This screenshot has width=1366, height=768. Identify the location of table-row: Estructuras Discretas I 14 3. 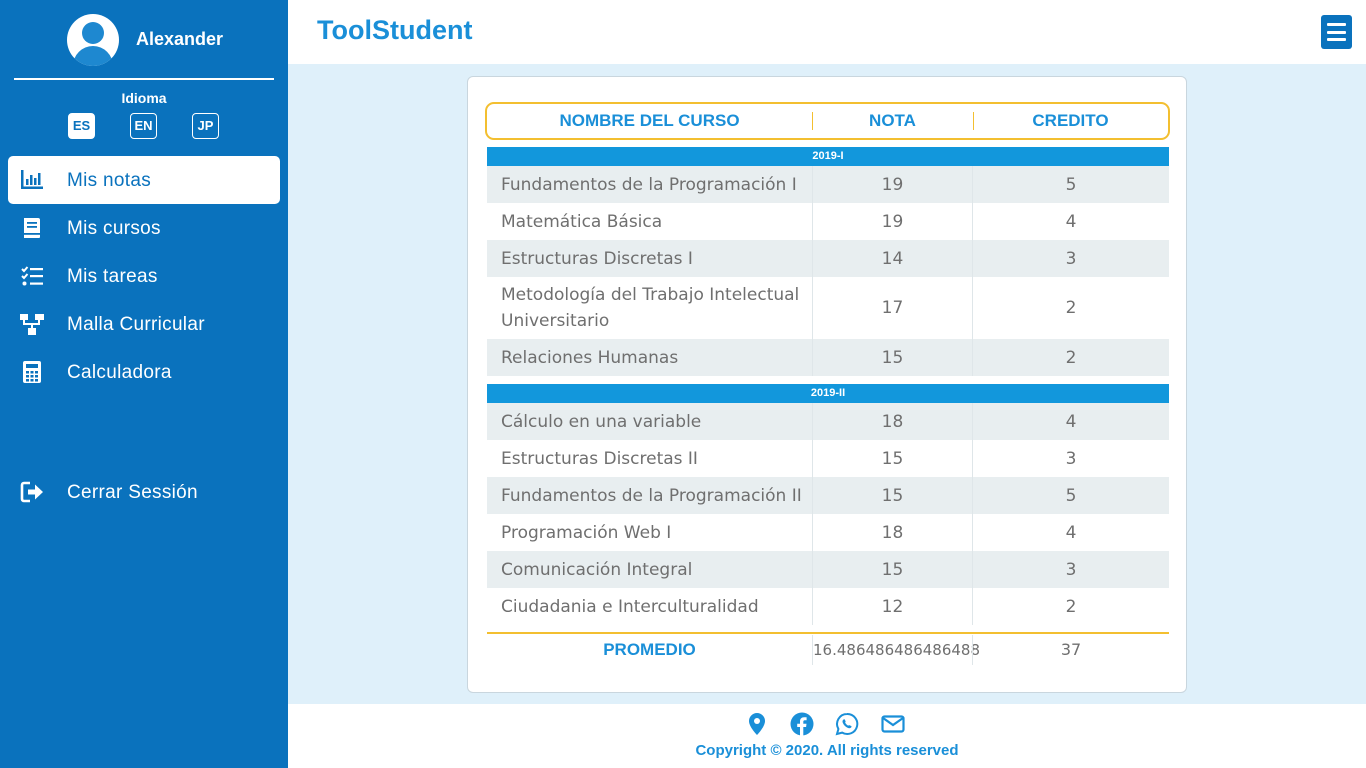
(828, 258).